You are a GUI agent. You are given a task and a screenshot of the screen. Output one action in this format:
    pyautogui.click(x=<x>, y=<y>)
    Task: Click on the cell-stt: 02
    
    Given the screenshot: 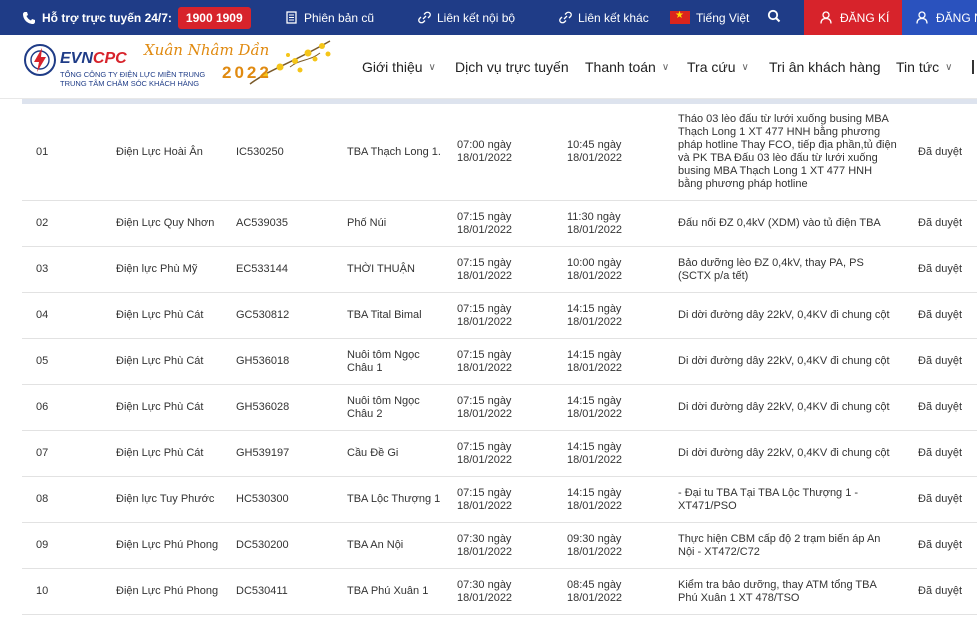 What is the action you would take?
    pyautogui.click(x=42, y=223)
    